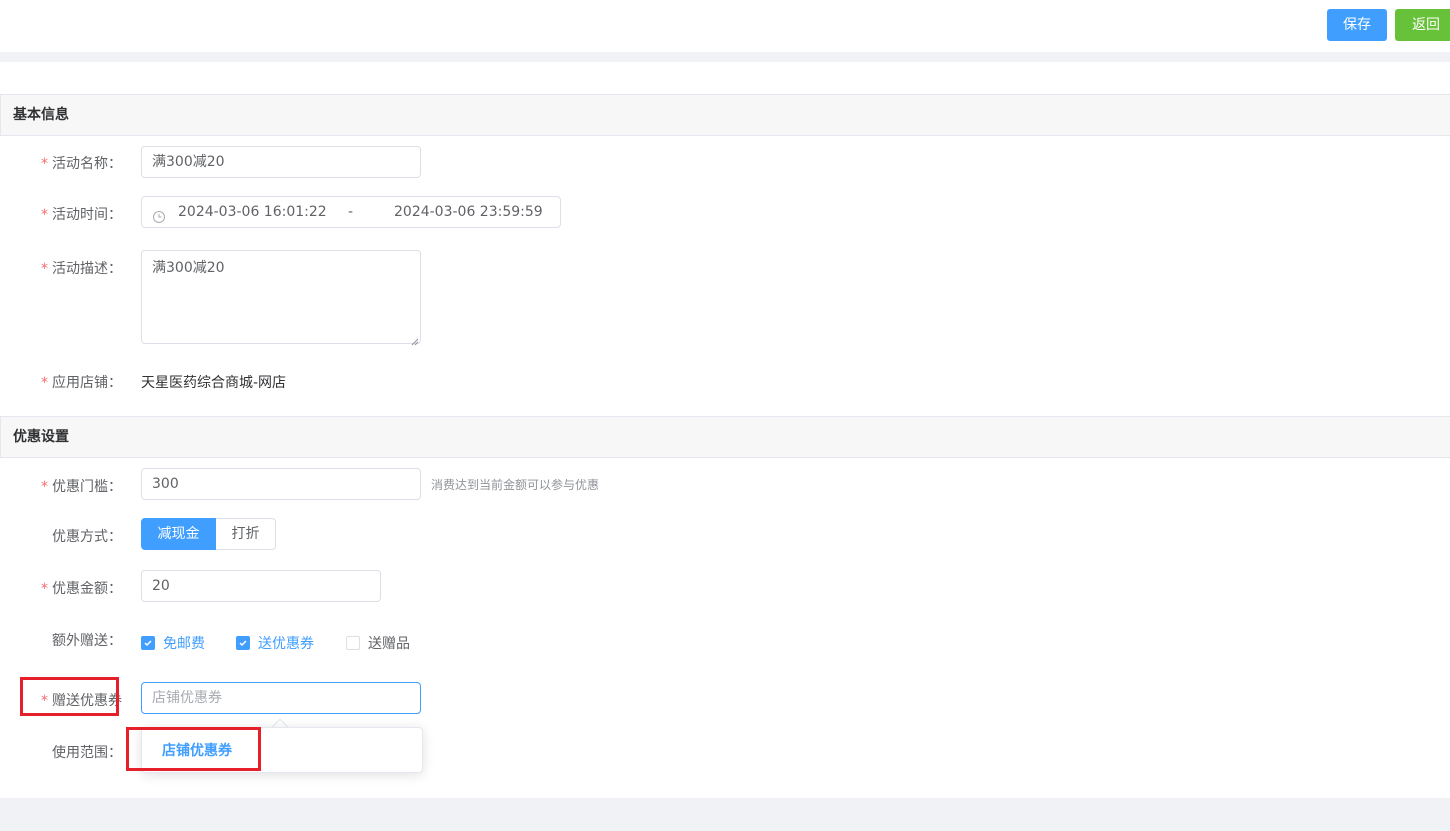 This screenshot has width=1450, height=831. What do you see at coordinates (725, 115) in the screenshot?
I see `section-basic-info: 基本信息` at bounding box center [725, 115].